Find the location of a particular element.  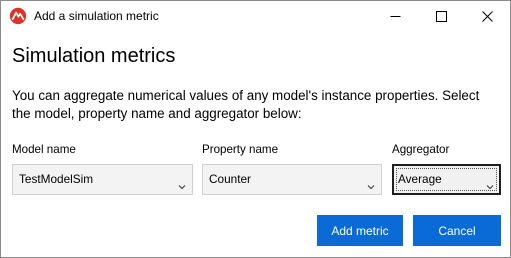

model-name-value: TestModelSim is located at coordinates (56, 179).